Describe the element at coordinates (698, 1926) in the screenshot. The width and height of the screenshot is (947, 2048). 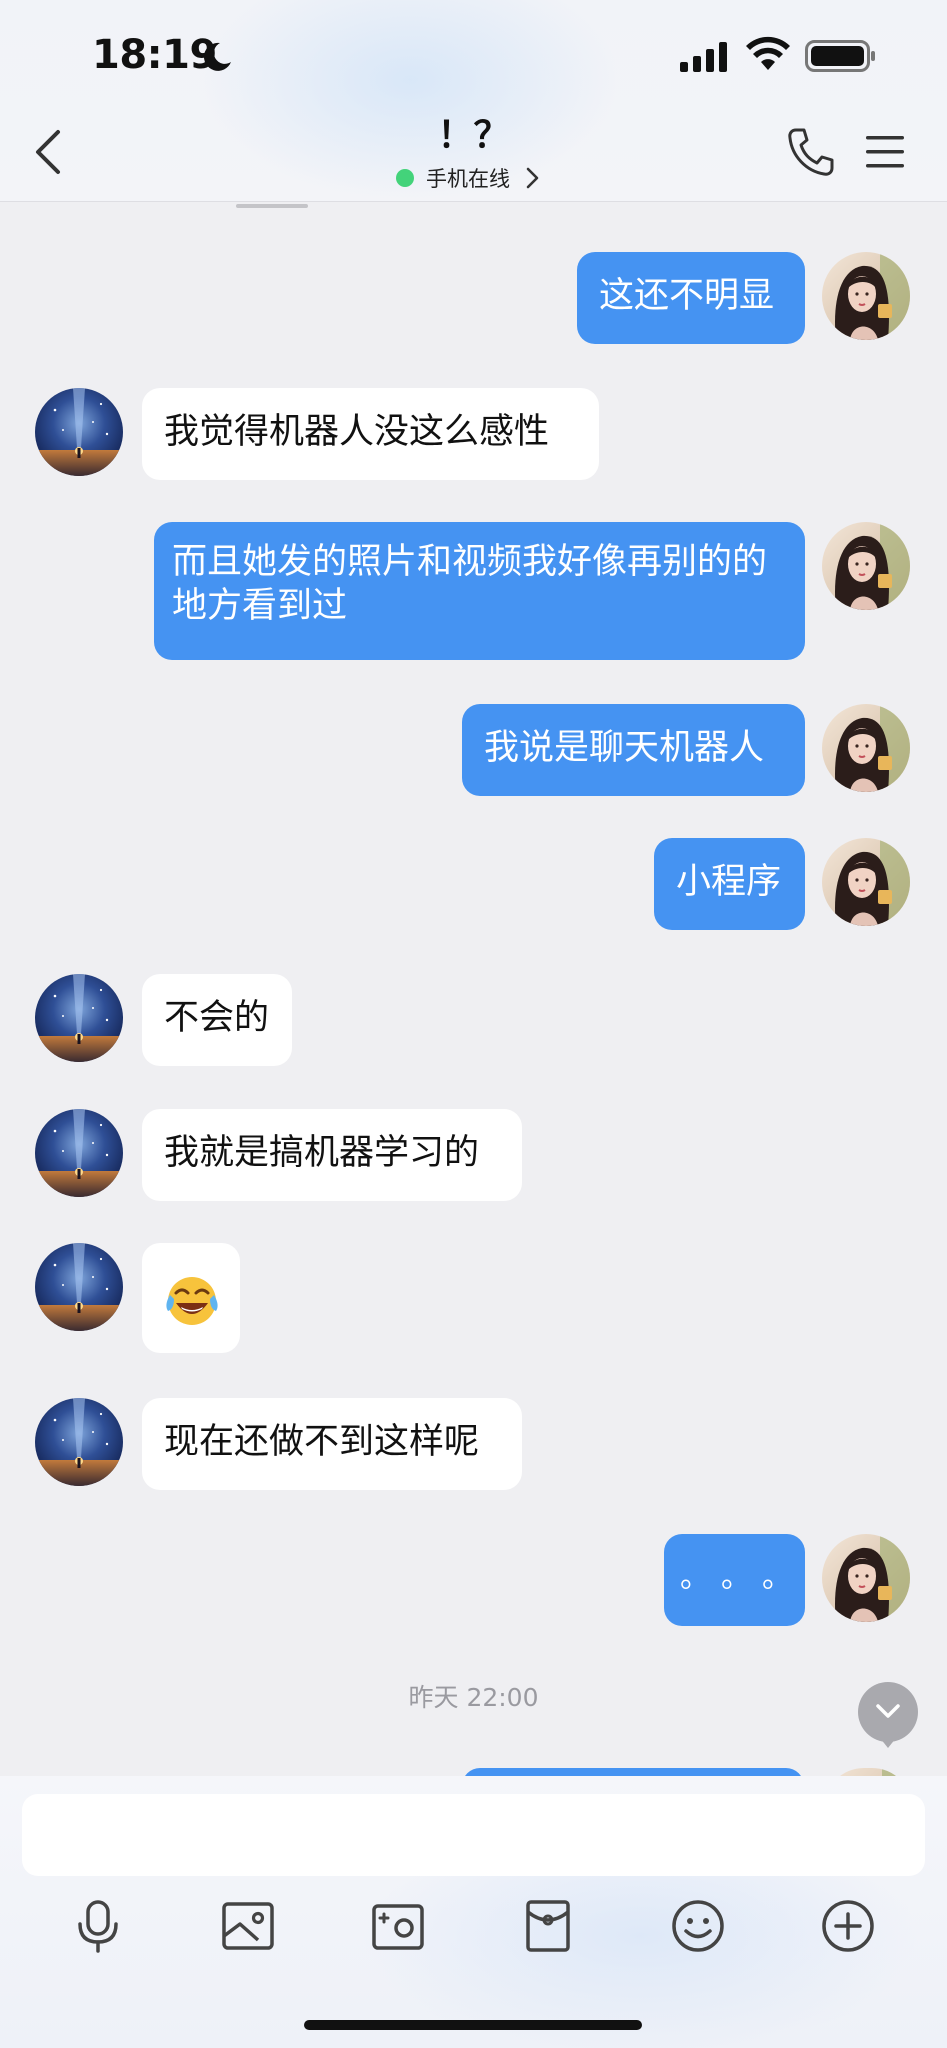
I see `emoji-icon` at that location.